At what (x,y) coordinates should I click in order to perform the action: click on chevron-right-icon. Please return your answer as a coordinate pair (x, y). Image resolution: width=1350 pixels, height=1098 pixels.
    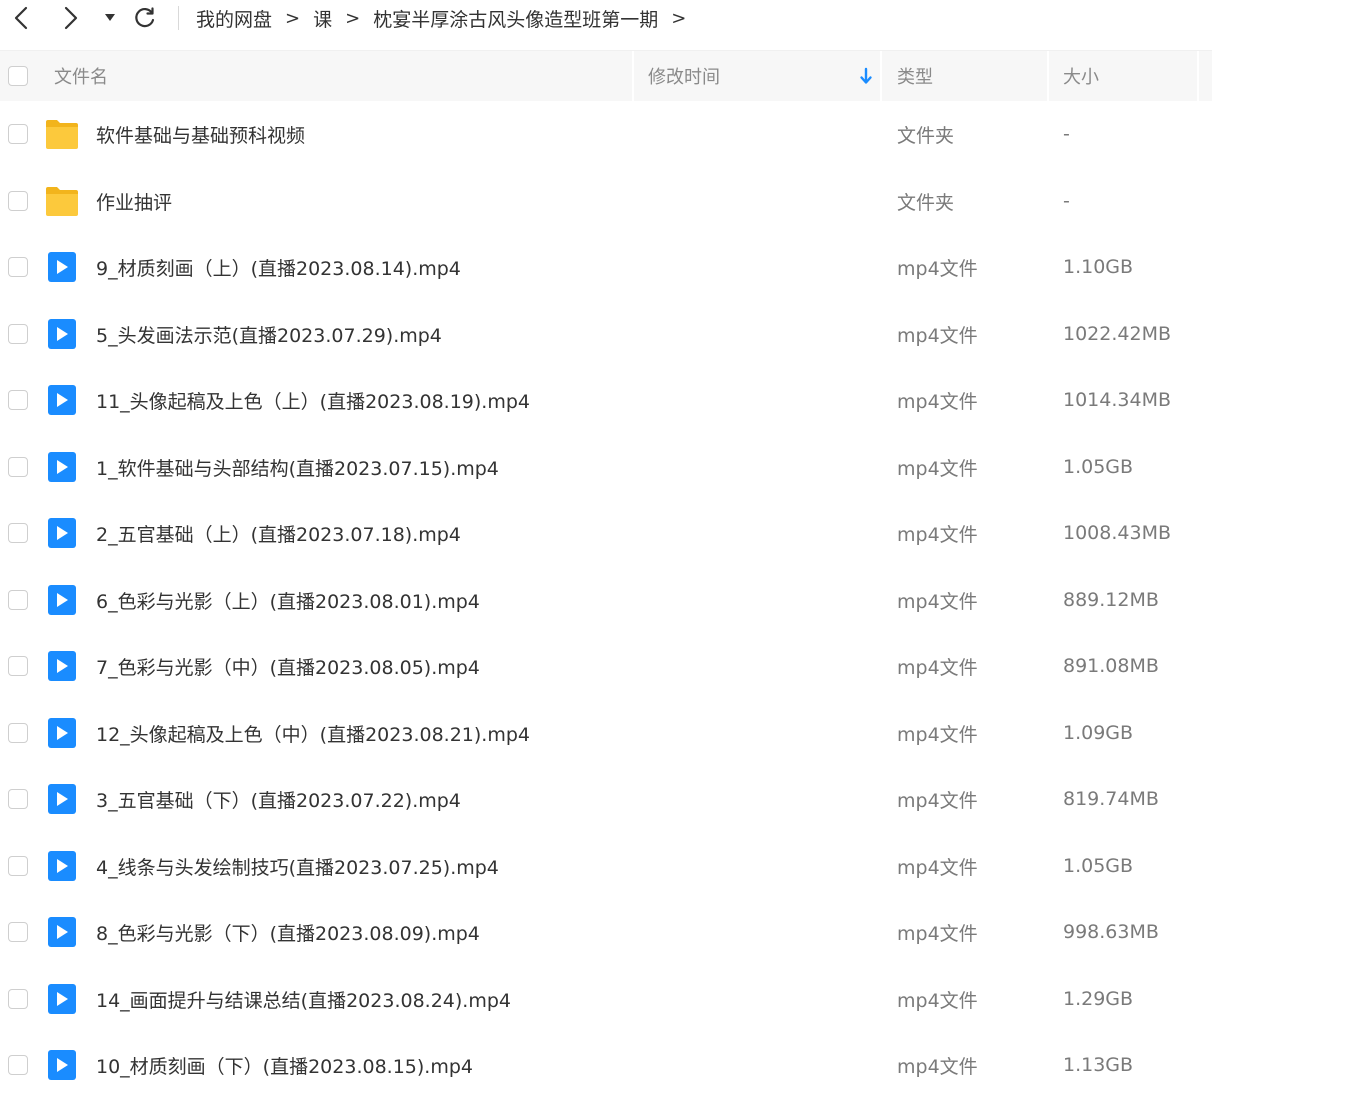
    Looking at the image, I should click on (71, 18).